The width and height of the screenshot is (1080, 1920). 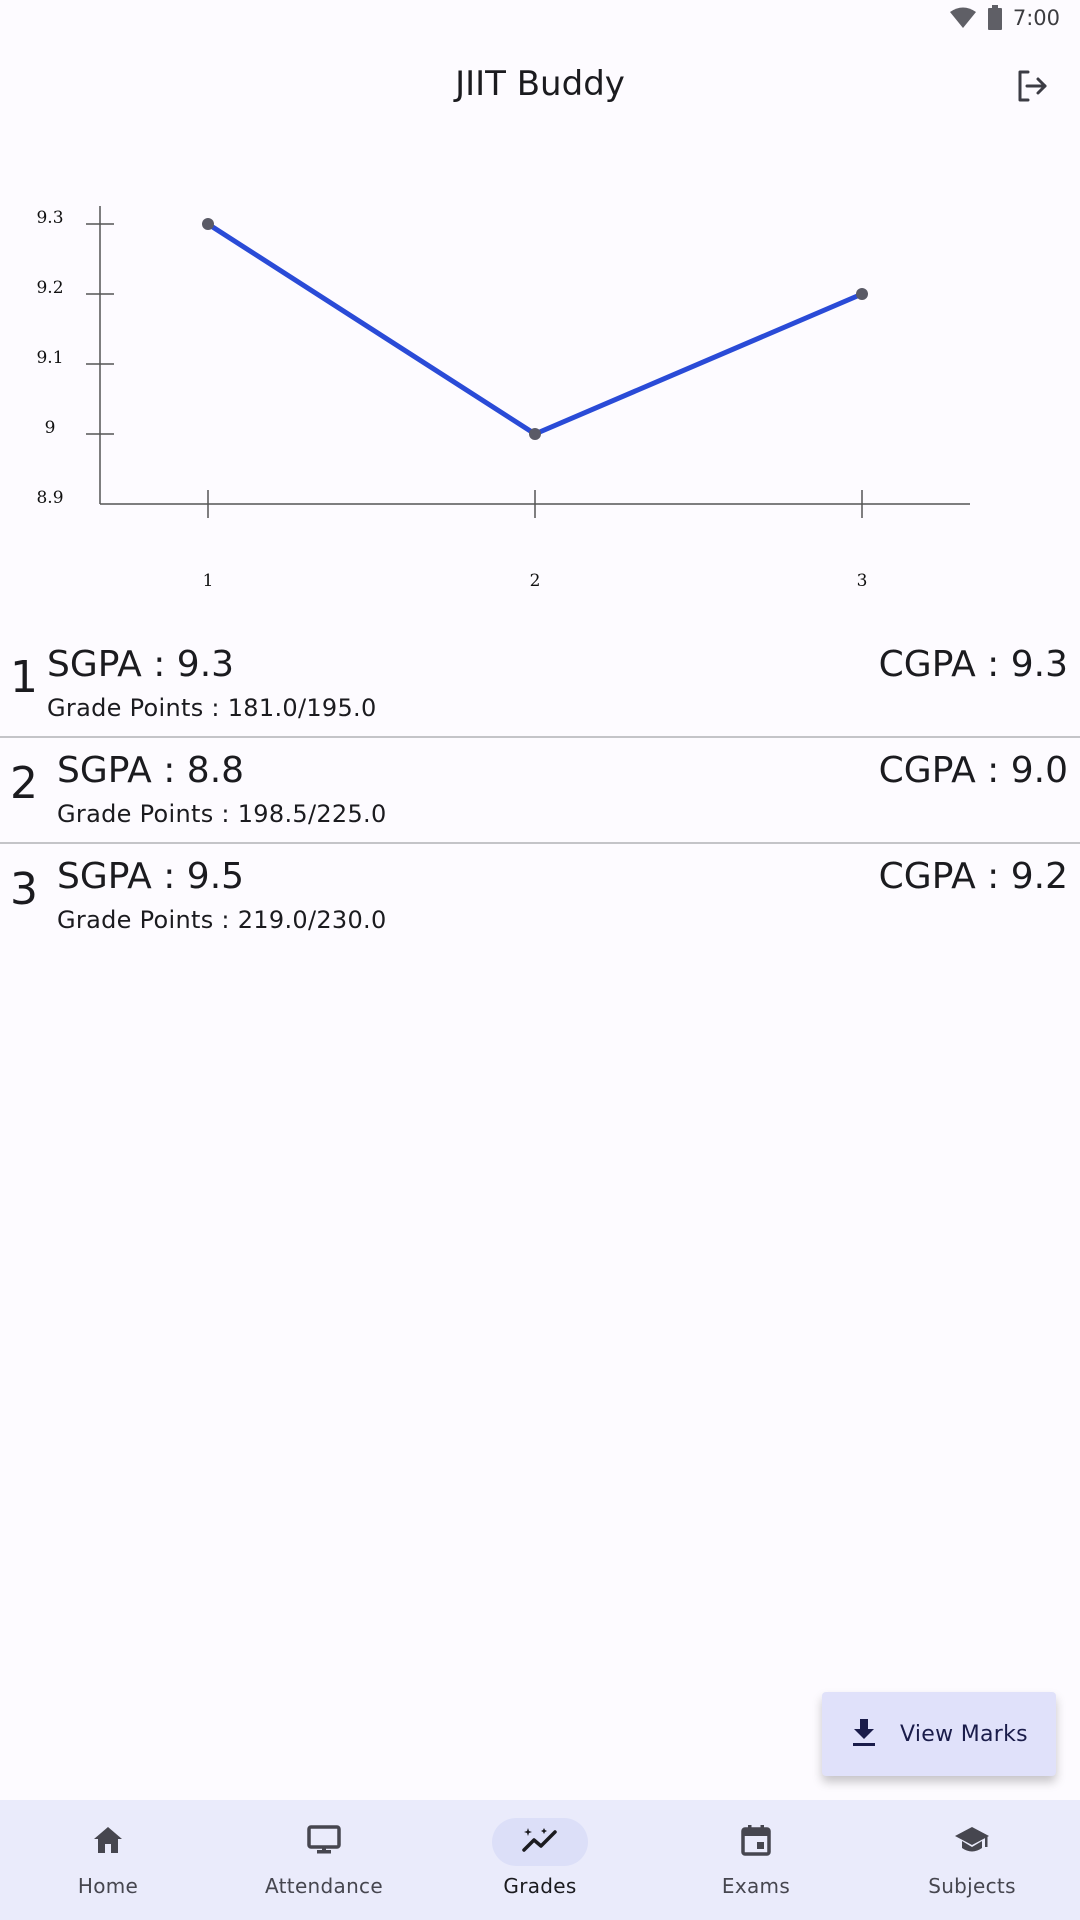 What do you see at coordinates (973, 664) in the screenshot?
I see `cgpa-value: CGPA : 9.3` at bounding box center [973, 664].